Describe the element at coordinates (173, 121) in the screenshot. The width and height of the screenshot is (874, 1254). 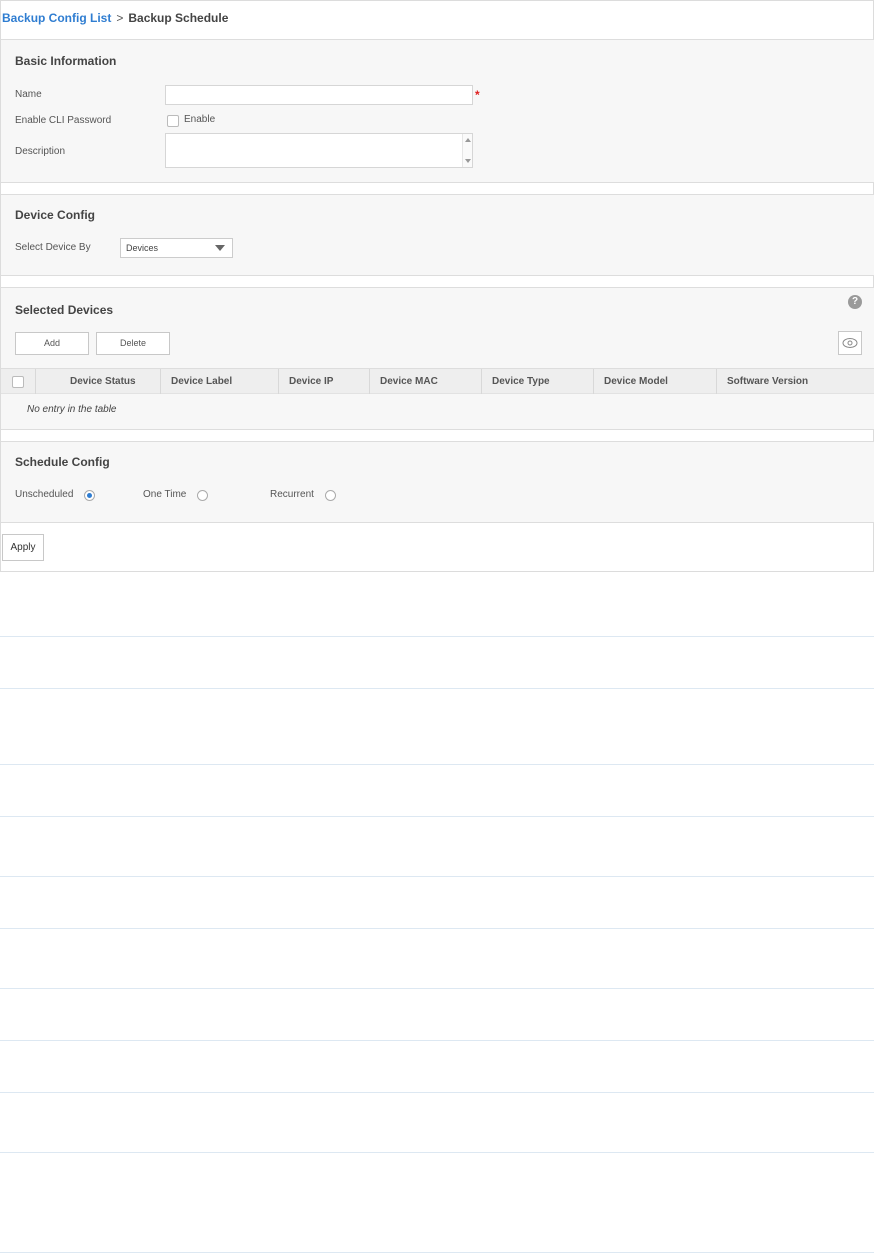
I see `enable-cli-password-checkbox` at that location.